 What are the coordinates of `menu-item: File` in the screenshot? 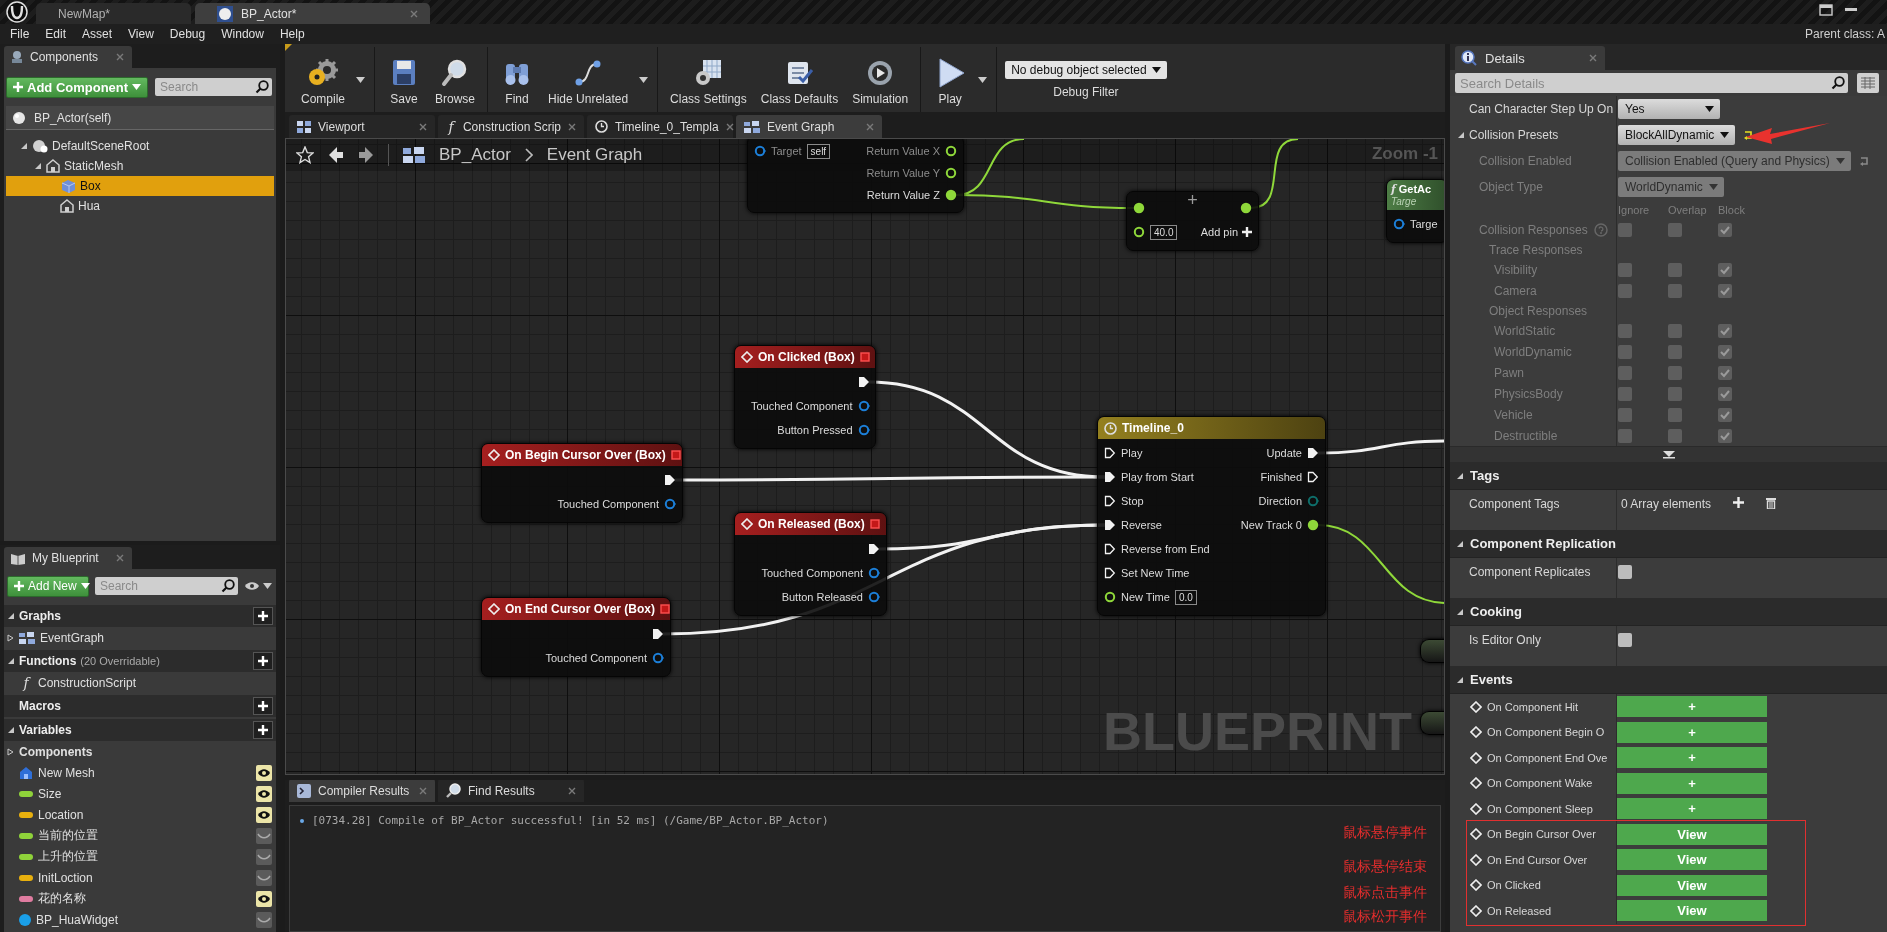 It's located at (20, 34).